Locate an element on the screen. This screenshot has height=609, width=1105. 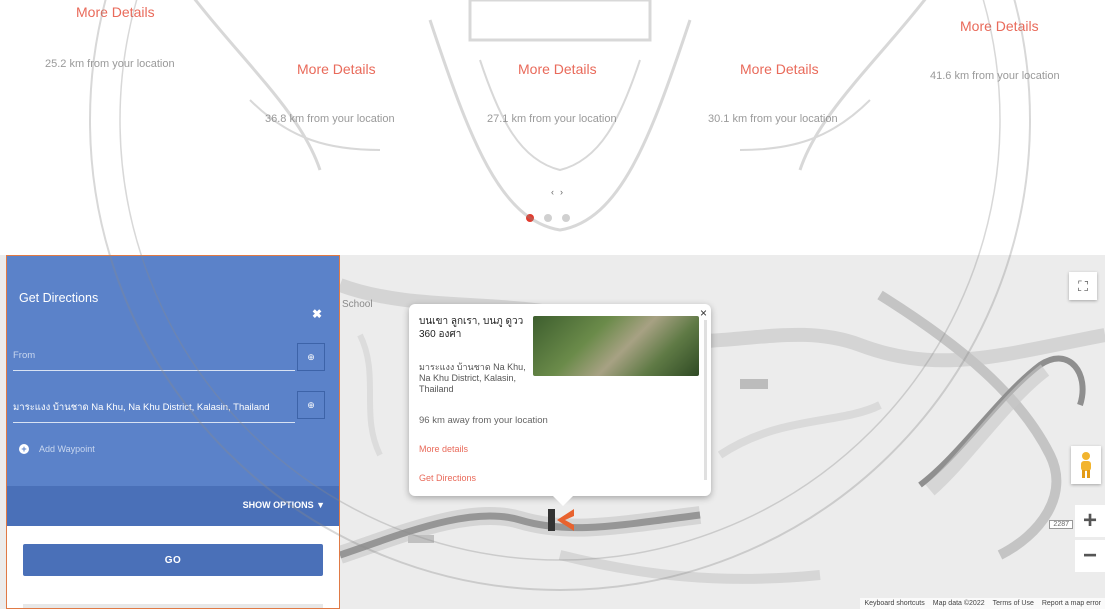
info-close-button: × is located at coordinates (703, 313).